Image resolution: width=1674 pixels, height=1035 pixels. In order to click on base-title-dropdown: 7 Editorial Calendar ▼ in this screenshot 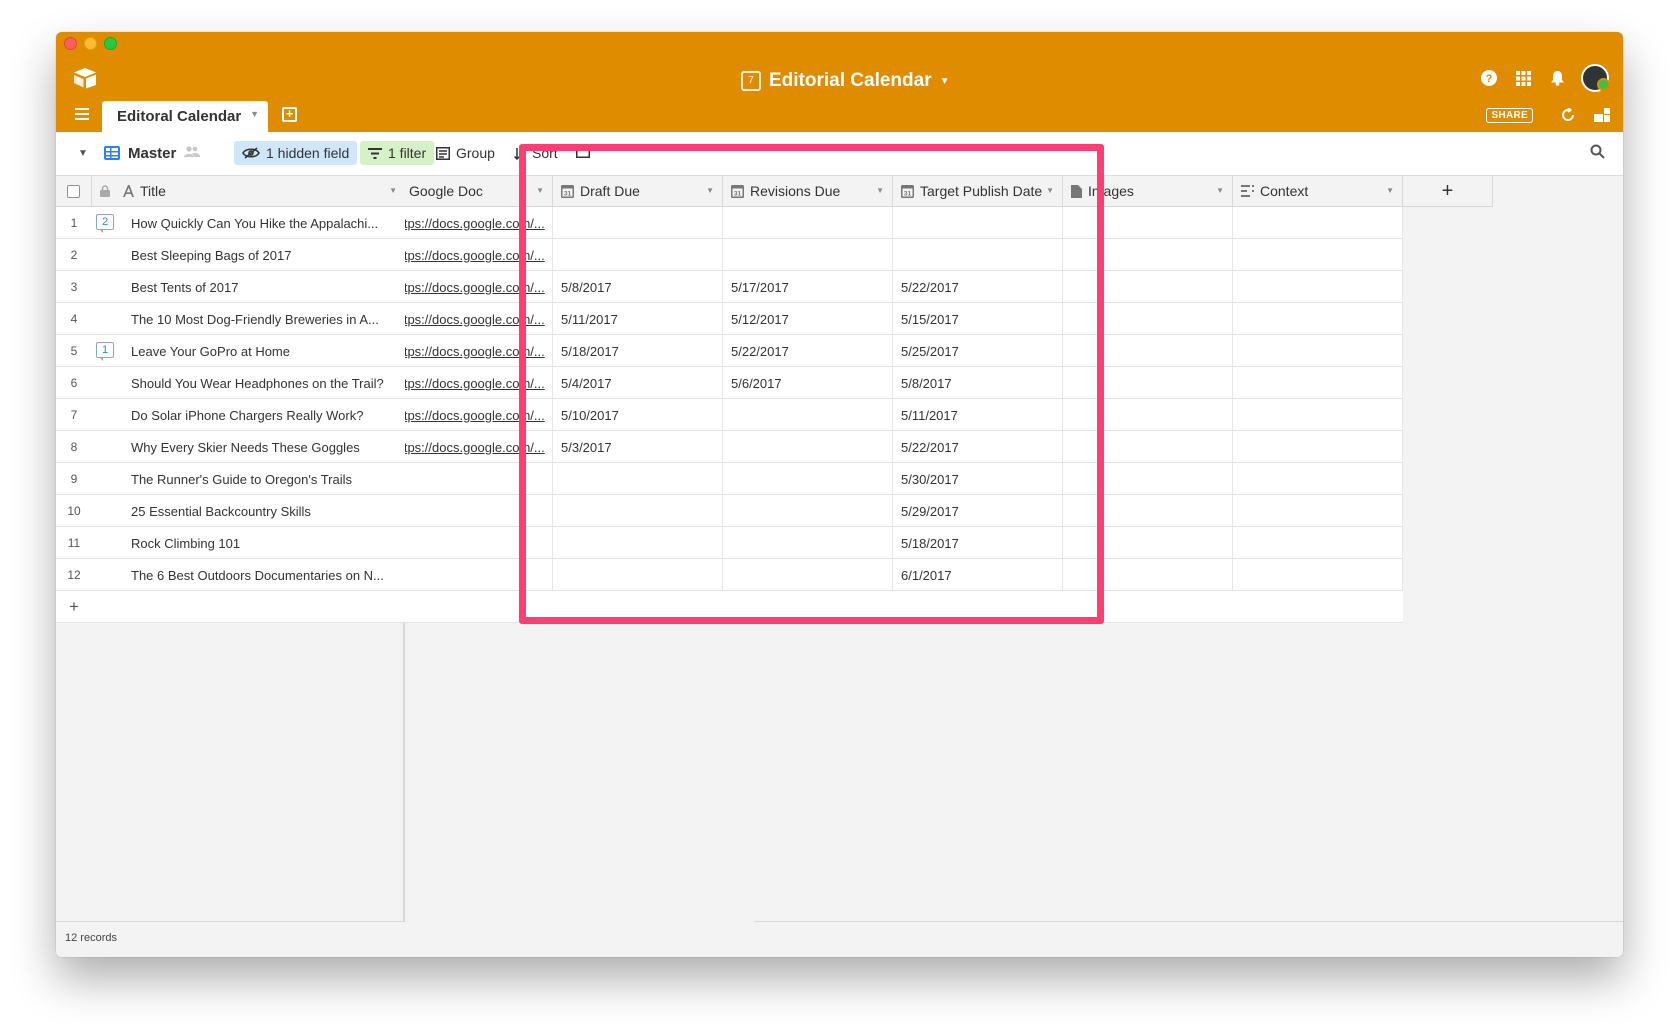, I will do `click(845, 81)`.